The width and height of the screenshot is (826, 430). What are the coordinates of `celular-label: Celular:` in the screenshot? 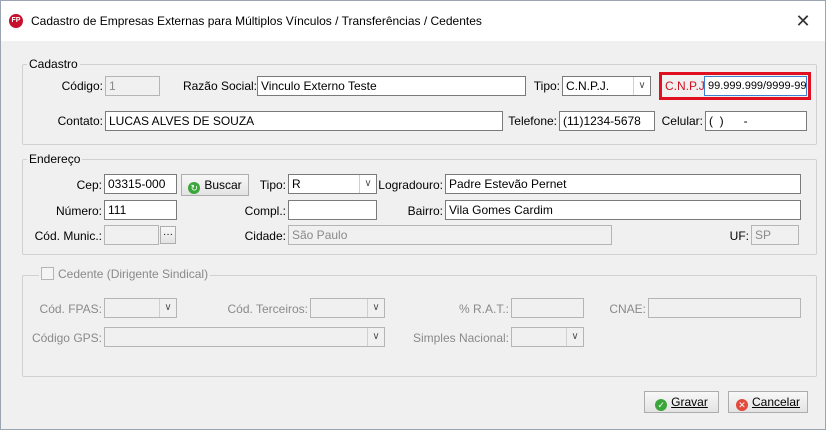 It's located at (682, 121).